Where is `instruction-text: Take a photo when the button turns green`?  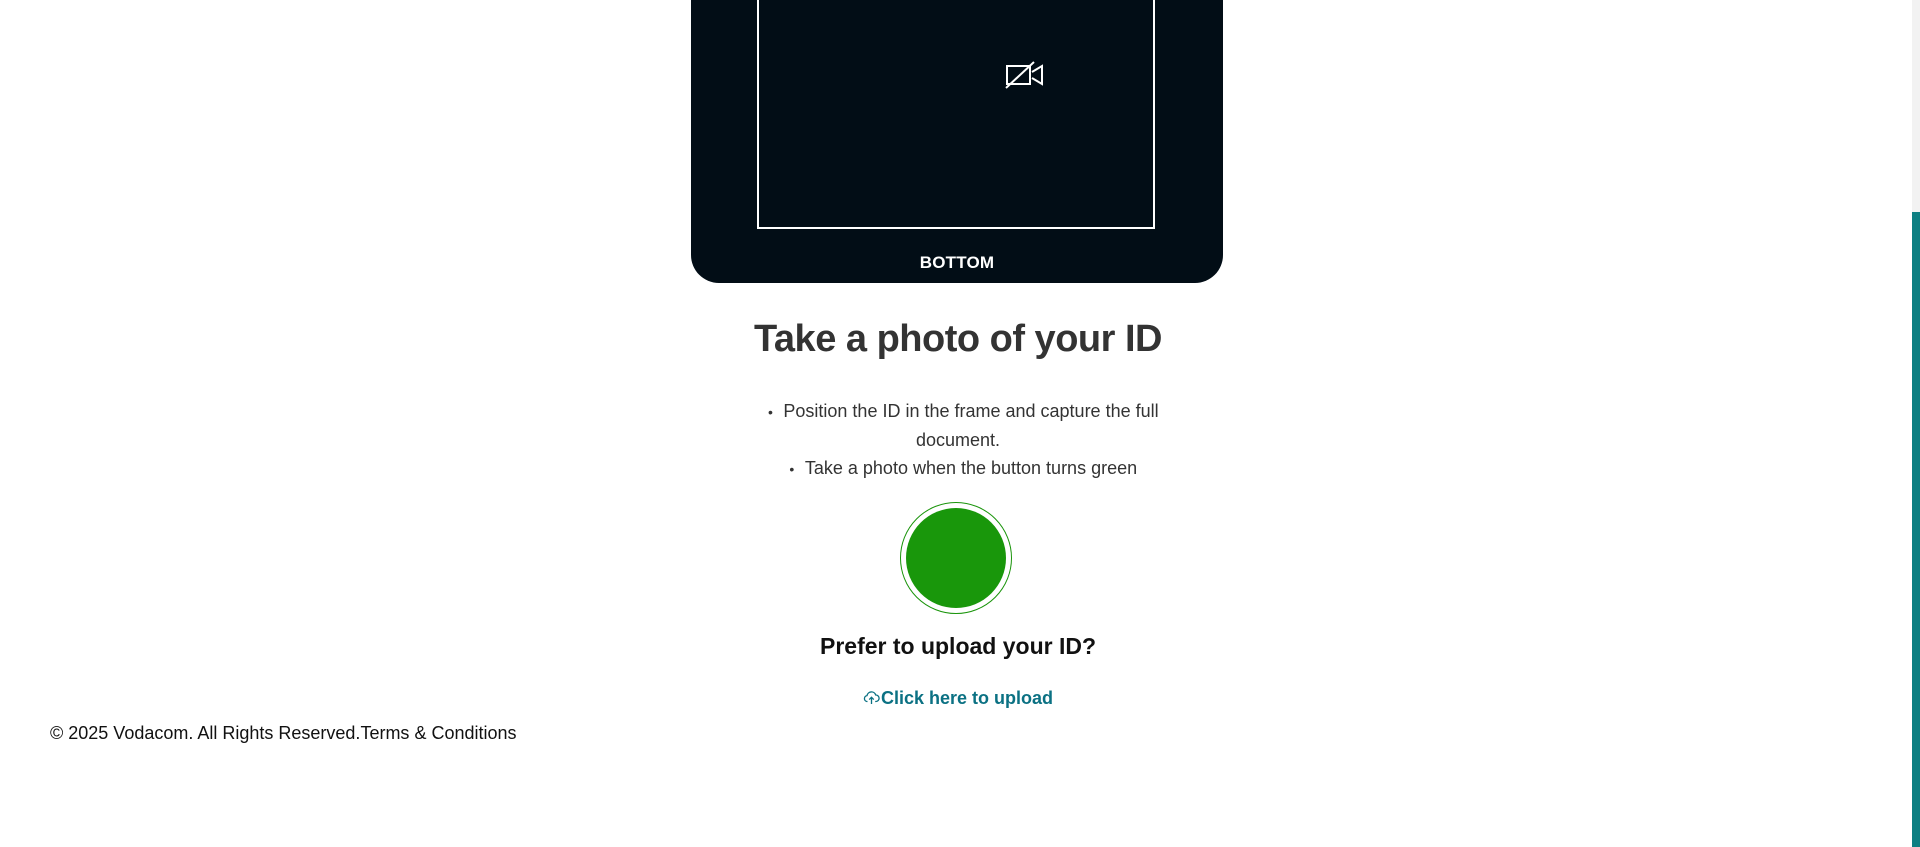
instruction-text: Take a photo when the button turns green is located at coordinates (971, 468).